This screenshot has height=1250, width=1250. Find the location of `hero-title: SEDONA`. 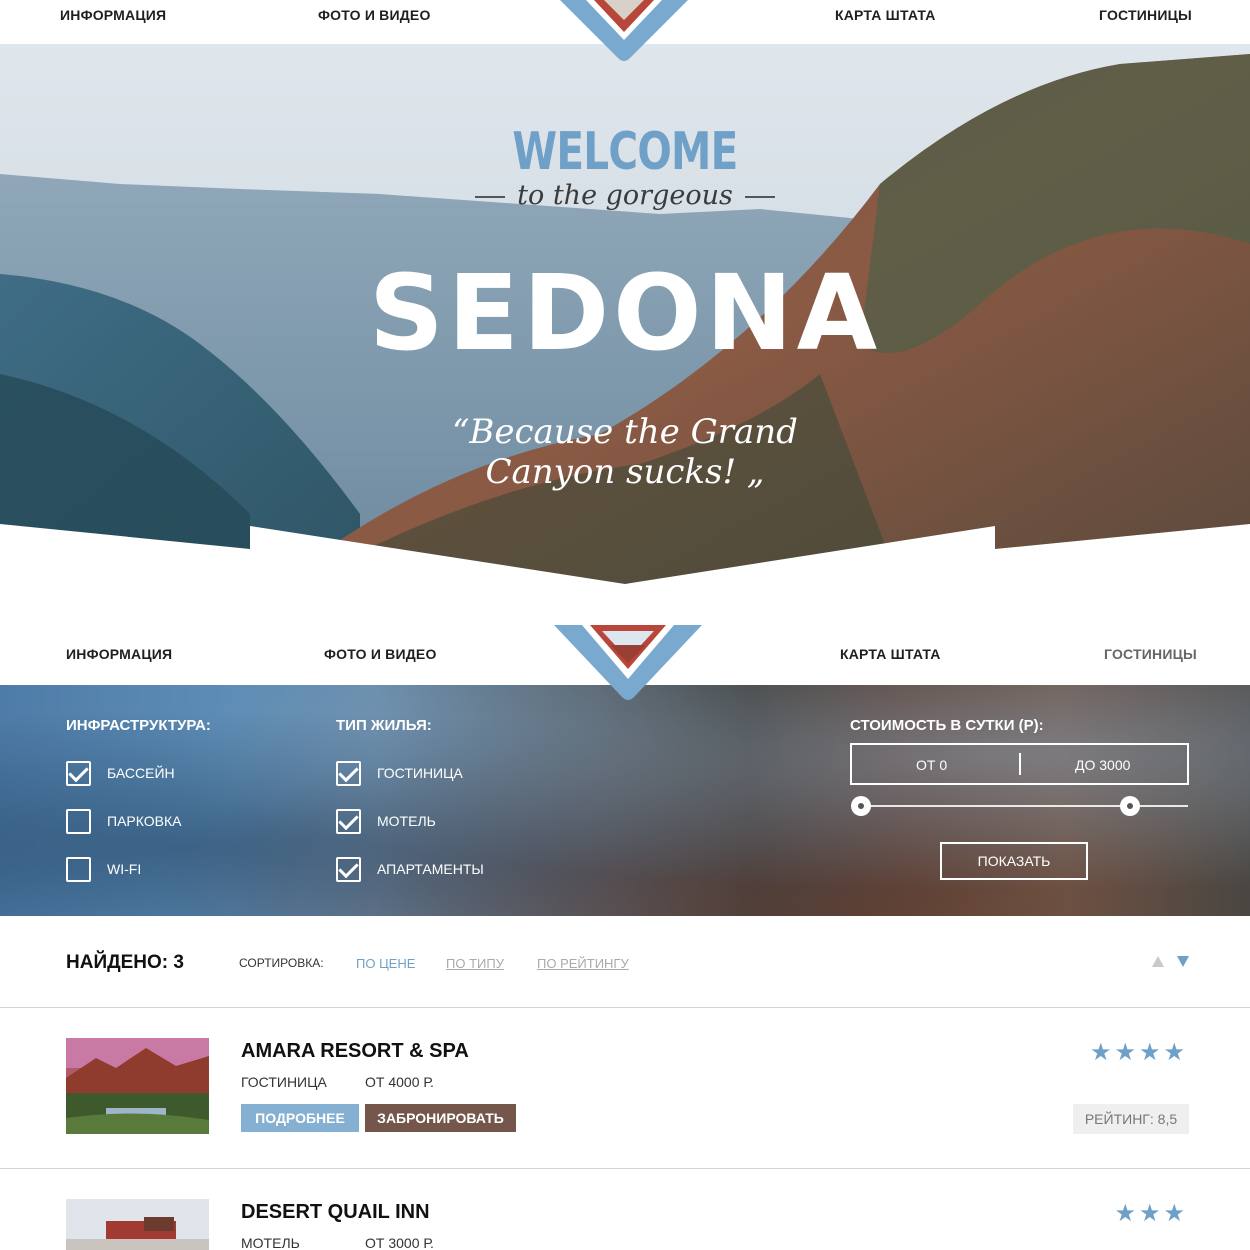

hero-title: SEDONA is located at coordinates (625, 313).